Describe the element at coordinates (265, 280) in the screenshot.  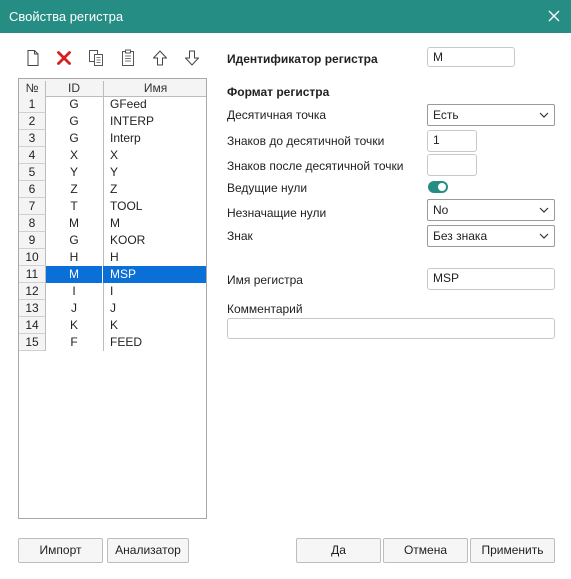
I see `register-name-label: Имя регистра` at that location.